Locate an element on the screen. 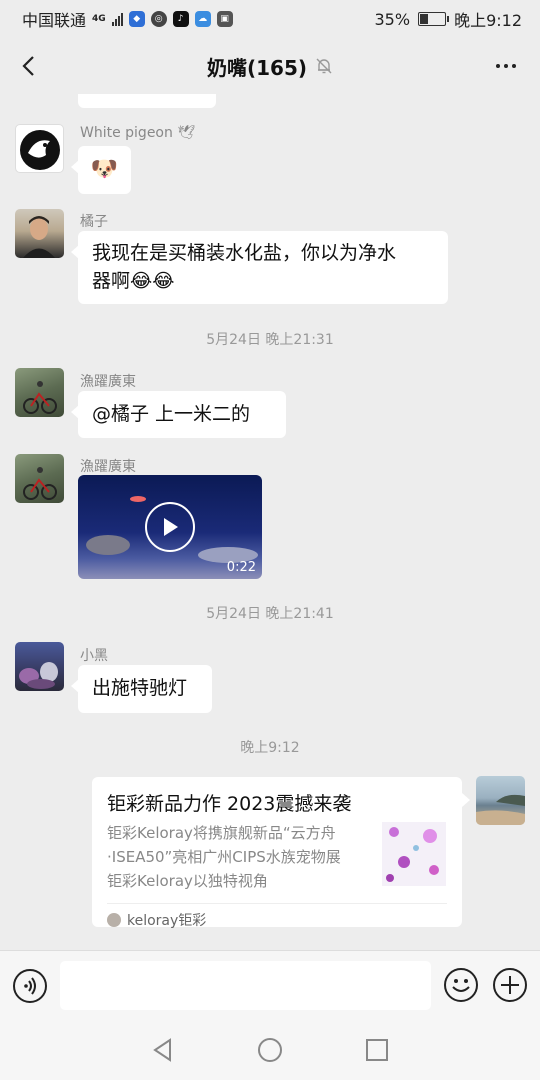 The width and height of the screenshot is (540, 1080). sender-name: 小黑 is located at coordinates (94, 656).